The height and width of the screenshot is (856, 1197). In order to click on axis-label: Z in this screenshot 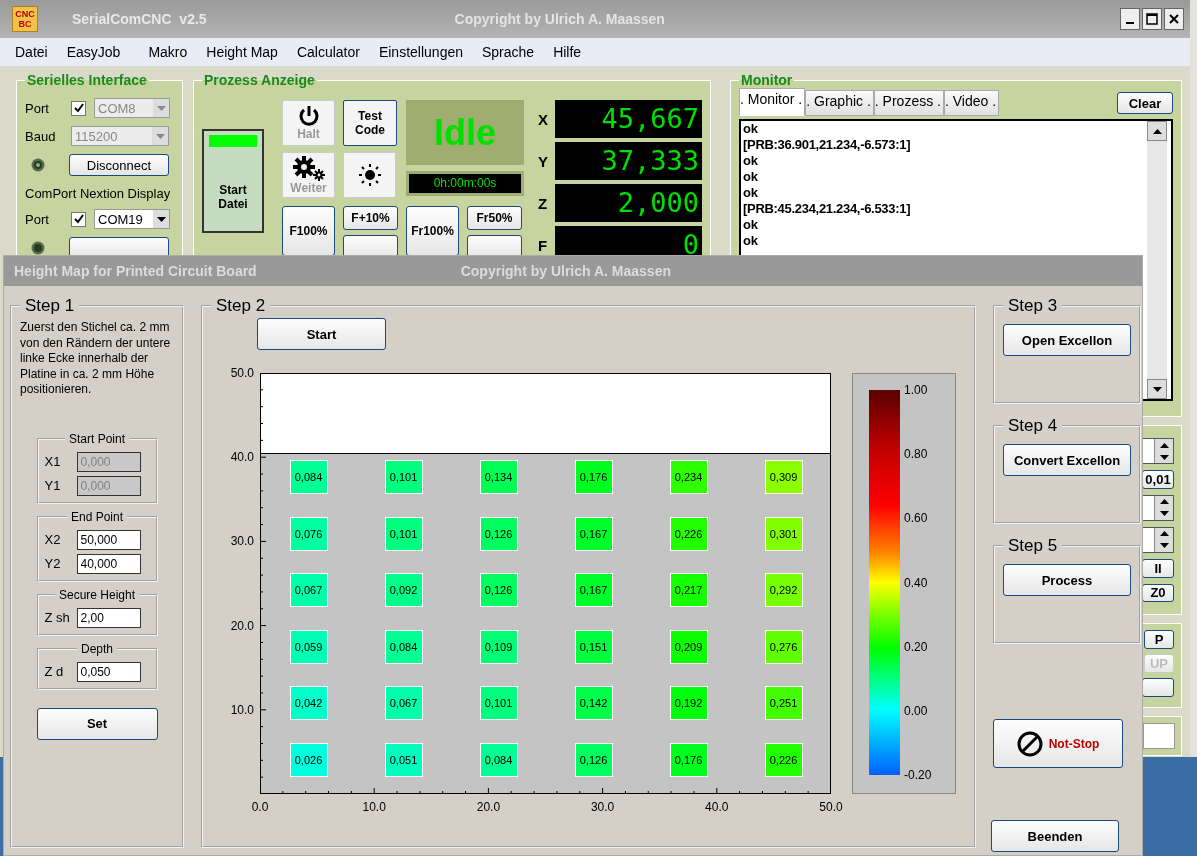, I will do `click(543, 203)`.